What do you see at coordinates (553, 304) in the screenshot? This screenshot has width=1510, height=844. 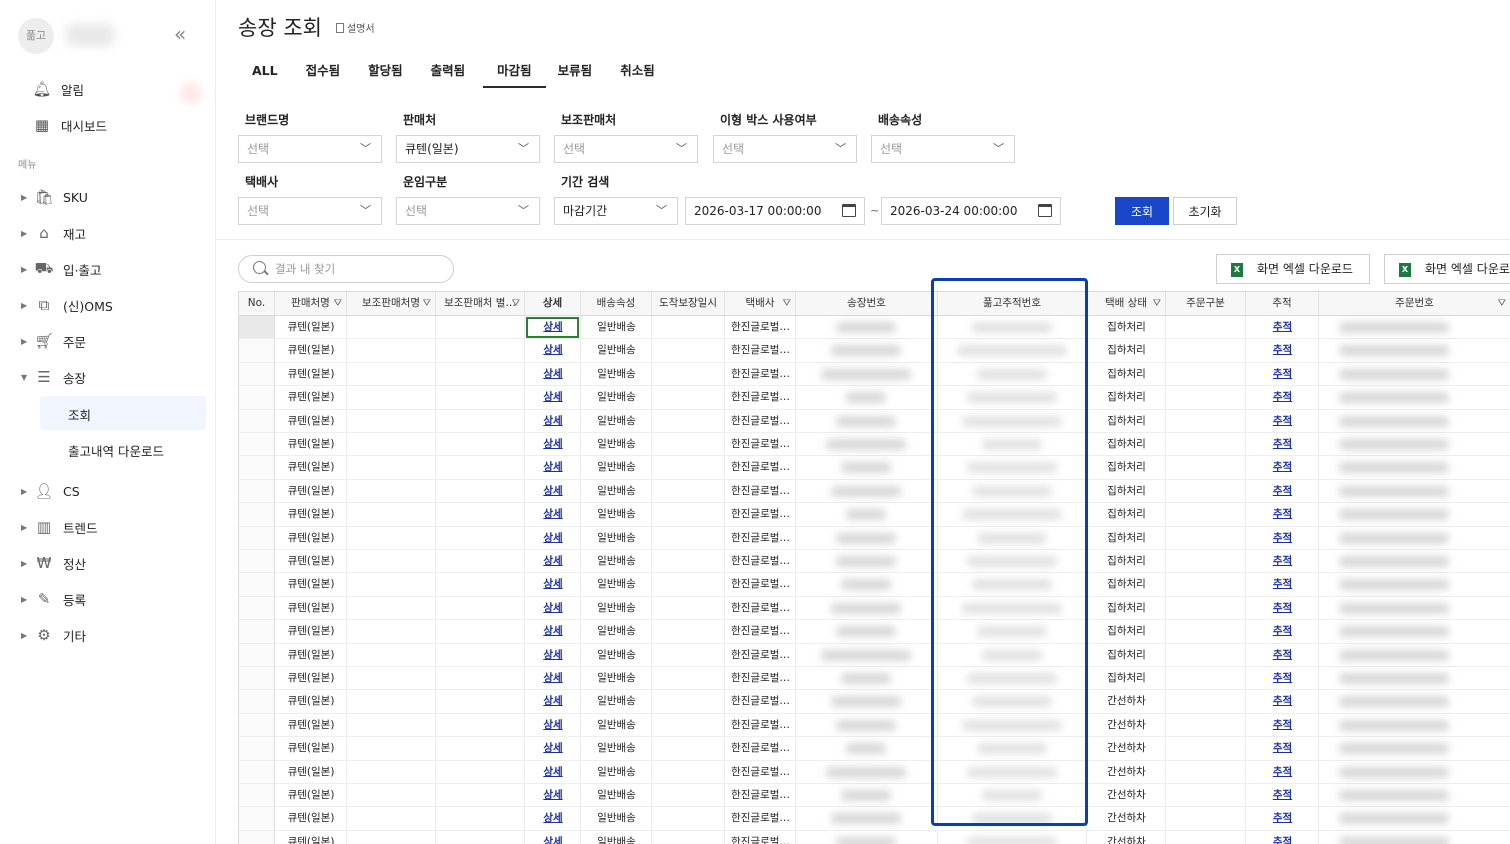 I see `column-header: 상세` at bounding box center [553, 304].